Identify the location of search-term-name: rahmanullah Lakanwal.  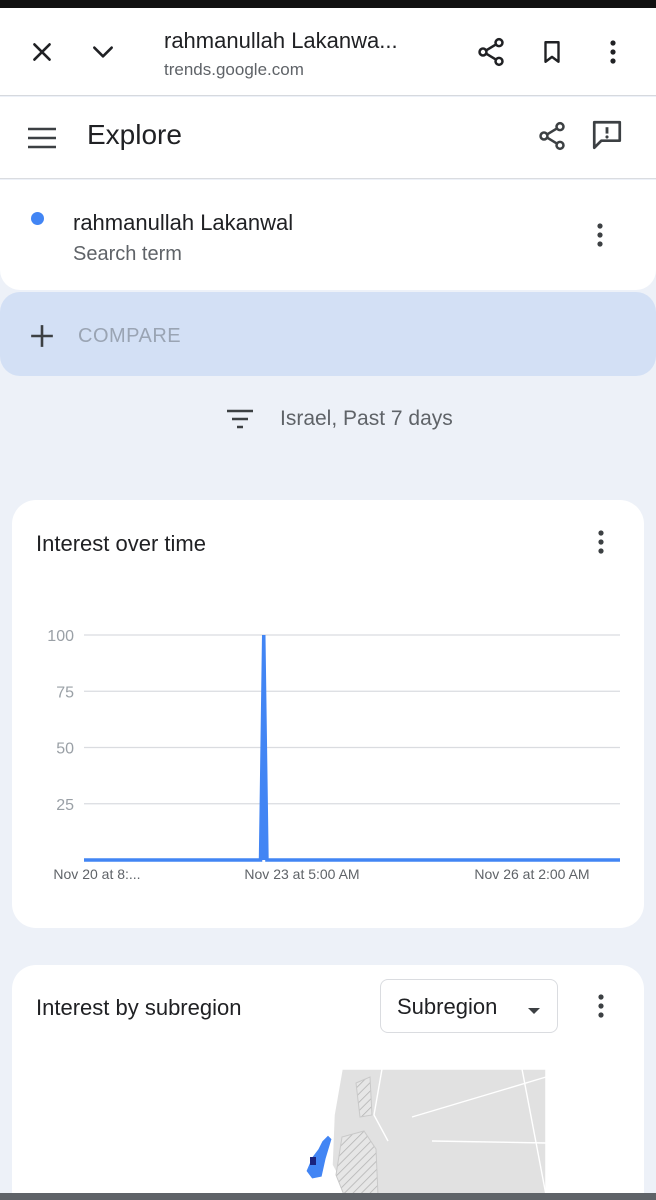
(183, 222).